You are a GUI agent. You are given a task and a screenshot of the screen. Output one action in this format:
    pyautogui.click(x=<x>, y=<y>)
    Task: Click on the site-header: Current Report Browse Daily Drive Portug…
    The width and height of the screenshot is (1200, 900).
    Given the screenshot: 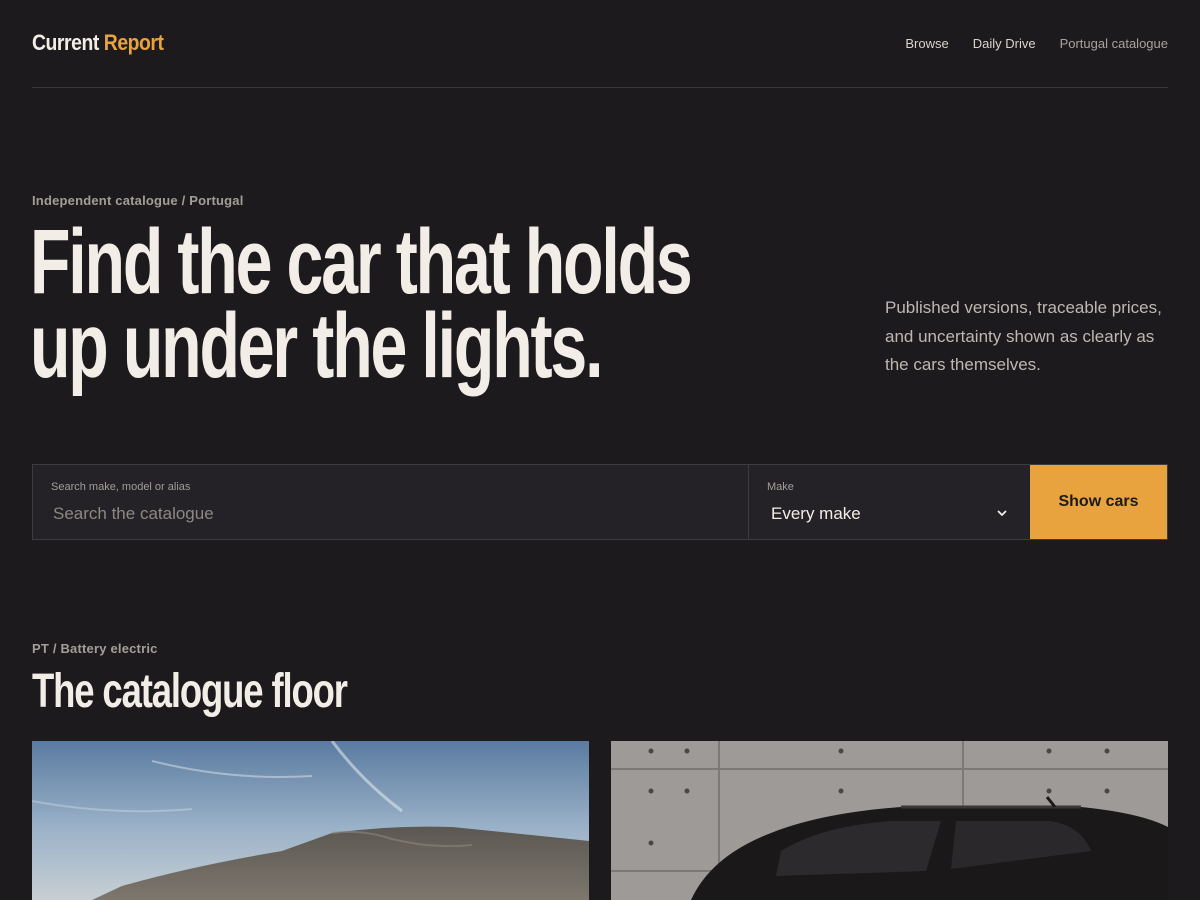 What is the action you would take?
    pyautogui.click(x=600, y=44)
    